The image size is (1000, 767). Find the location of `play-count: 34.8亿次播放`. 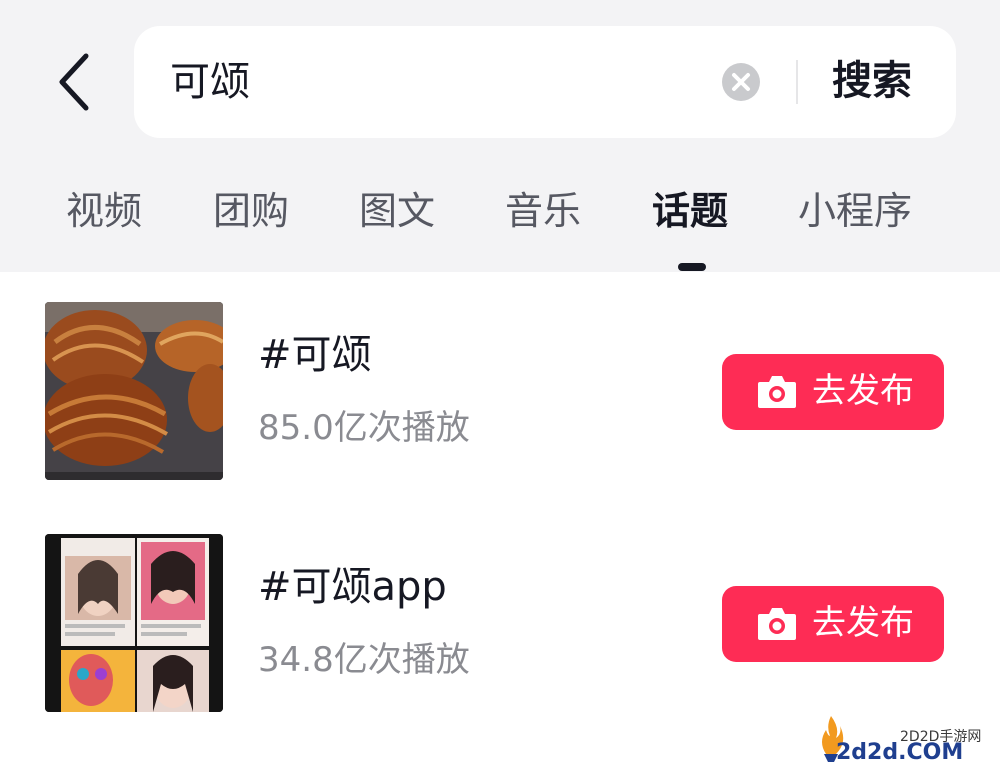

play-count: 34.8亿次播放 is located at coordinates (364, 660).